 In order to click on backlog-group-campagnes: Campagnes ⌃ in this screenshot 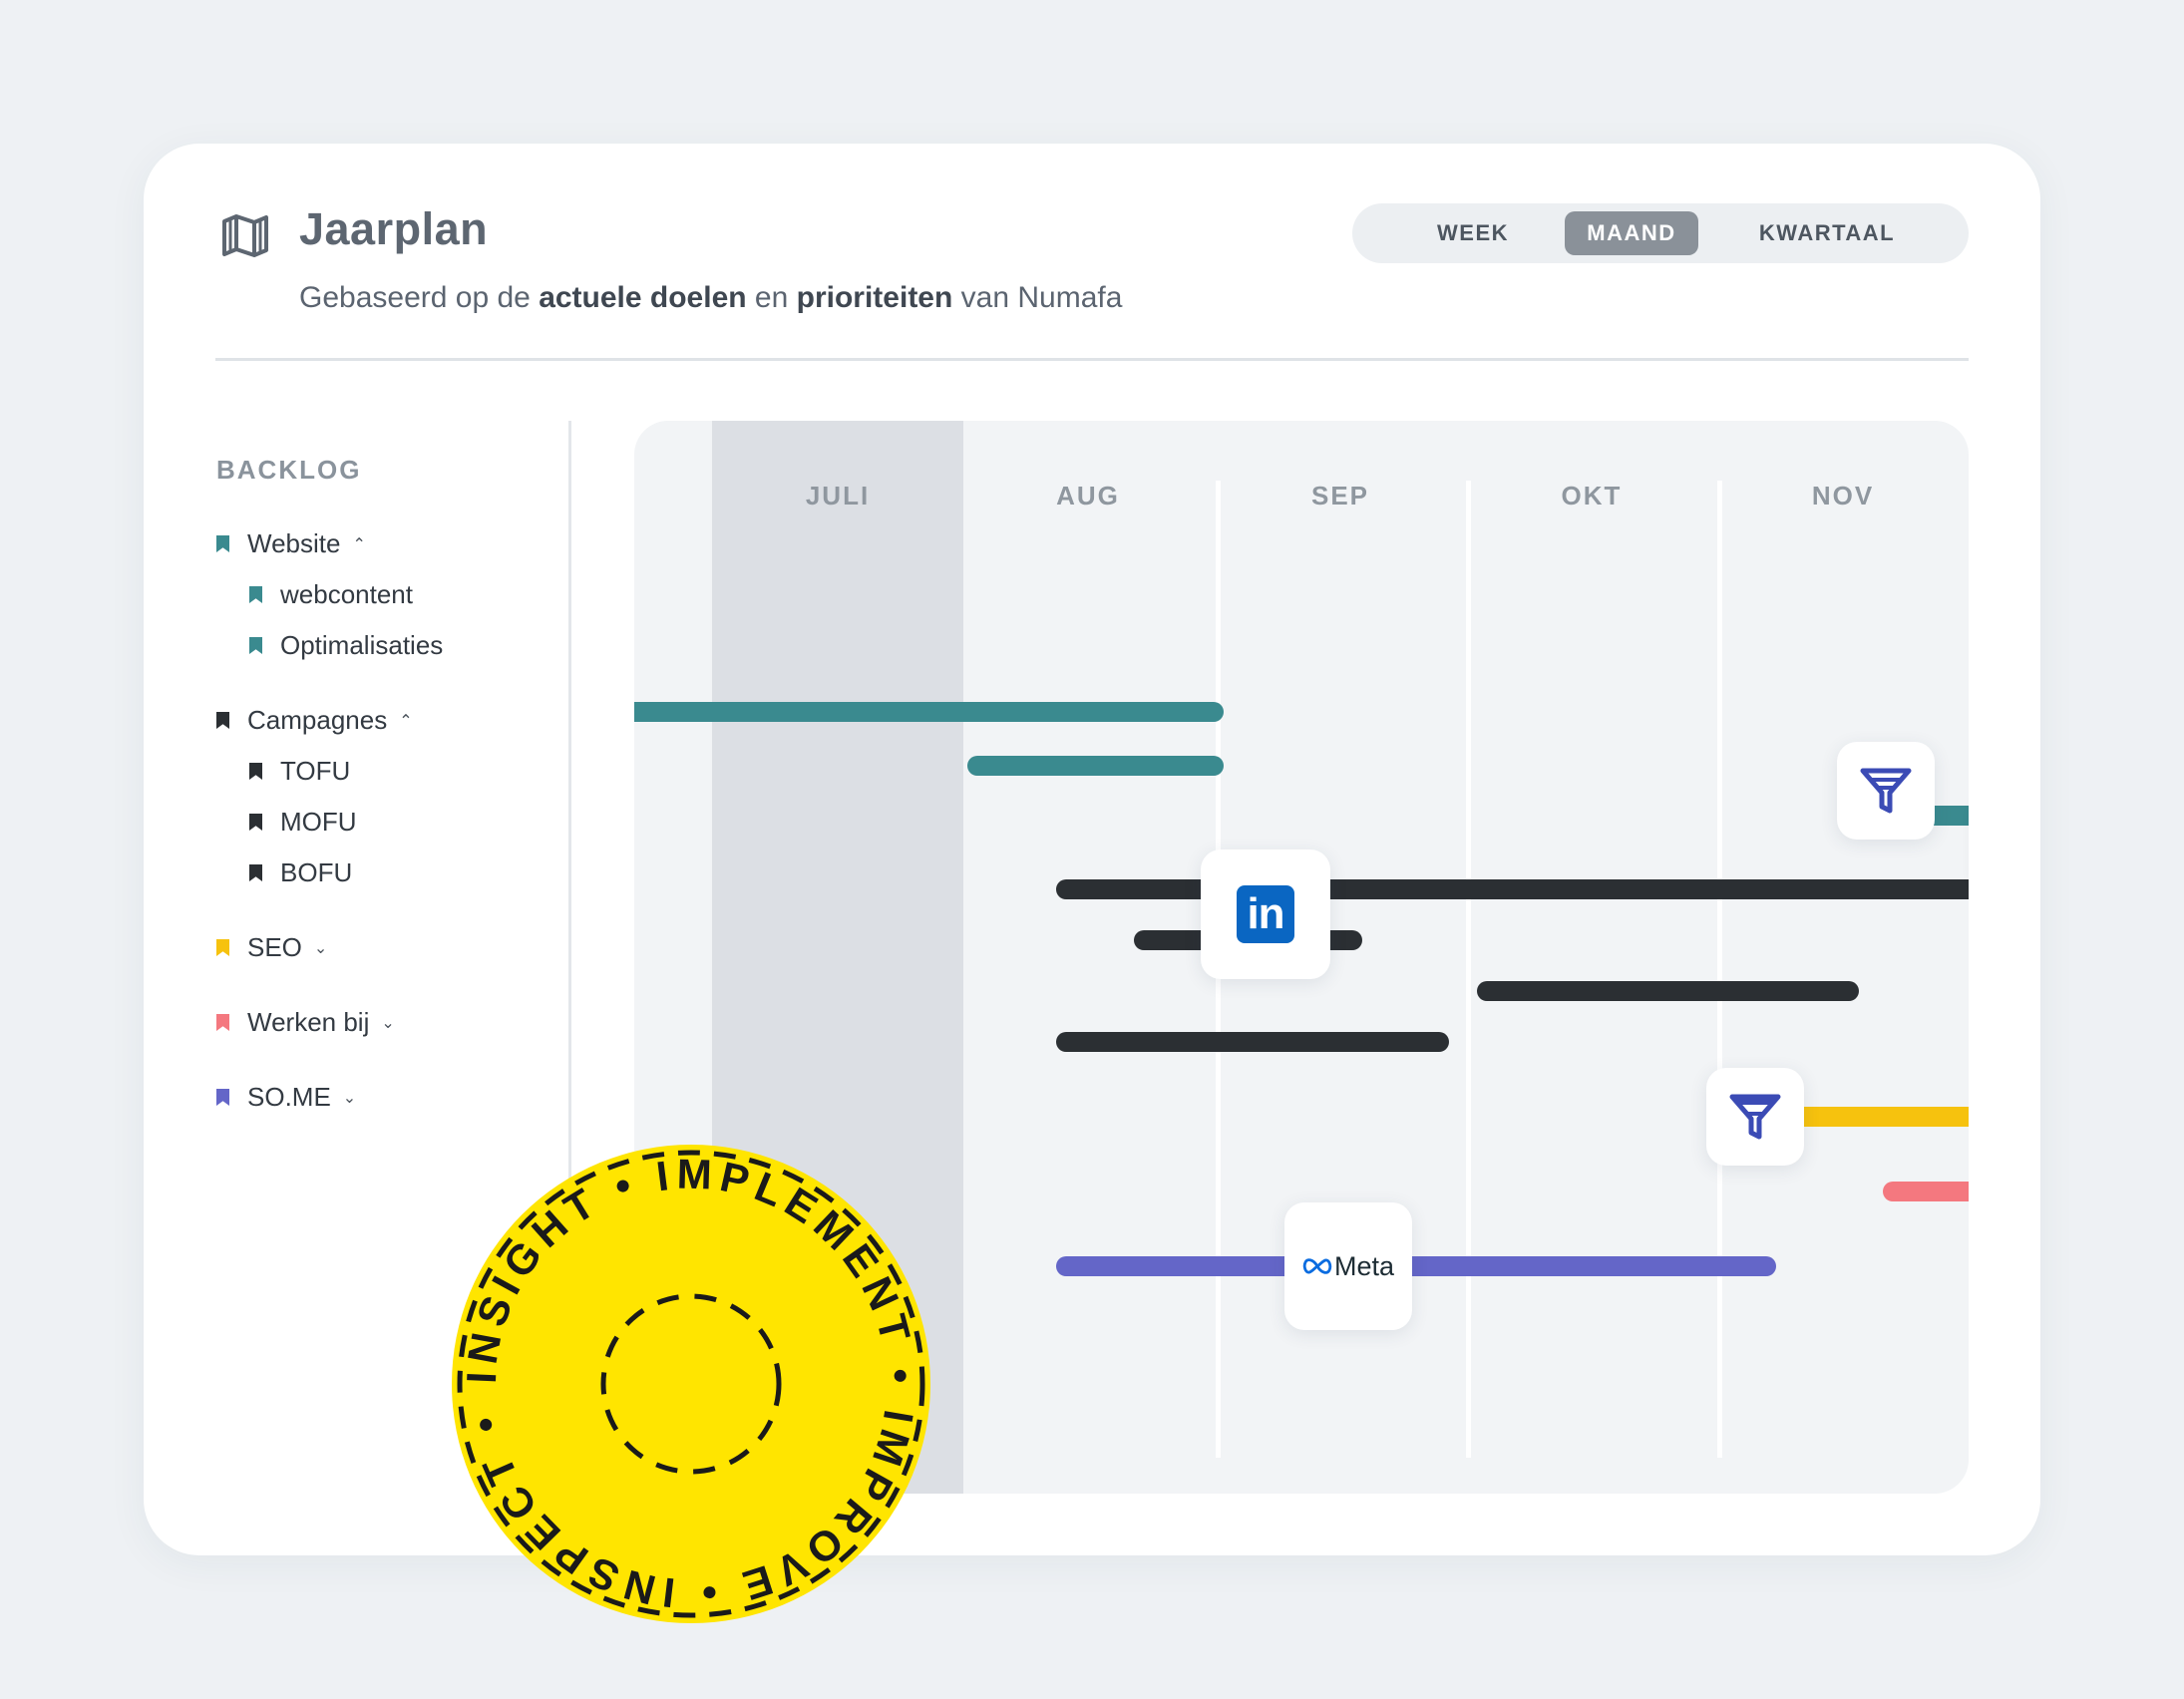, I will do `click(314, 720)`.